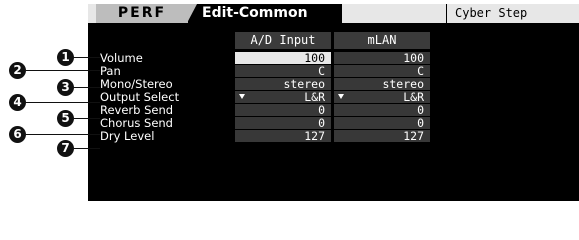 Image resolution: width=579 pixels, height=240 pixels. Describe the element at coordinates (382, 110) in the screenshot. I see `value-reverb-send-mlan: 0` at that location.